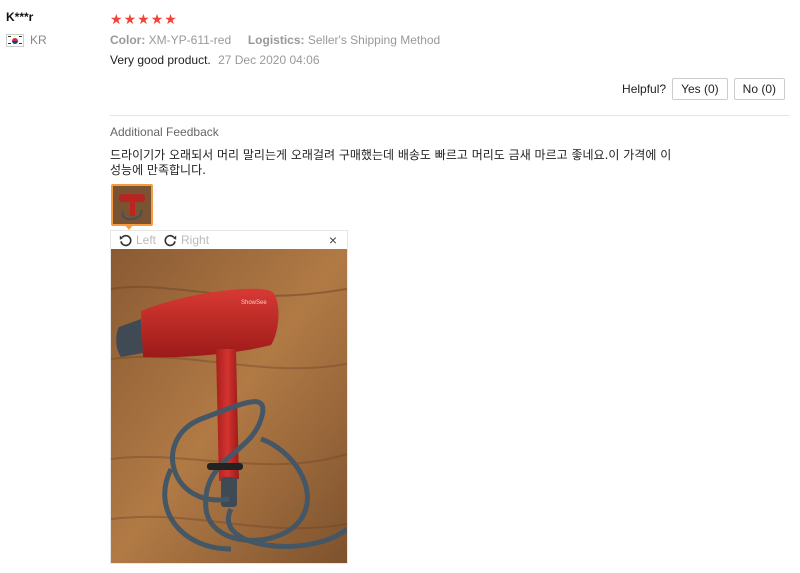 This screenshot has height=573, width=800. I want to click on korea-flag-icon, so click(15, 40).